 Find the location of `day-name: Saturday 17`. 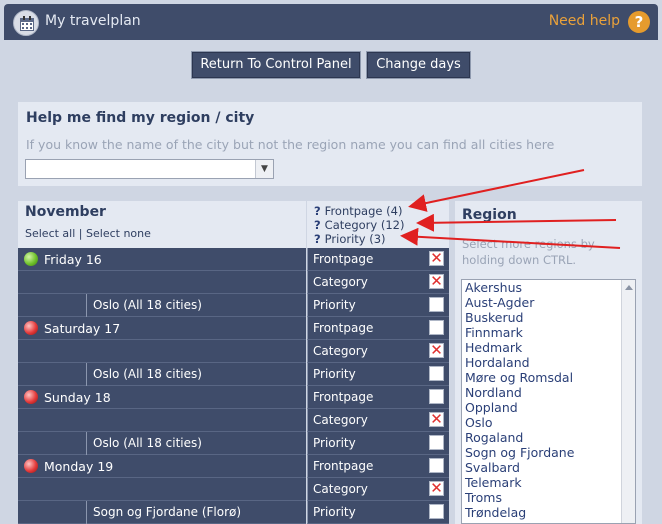

day-name: Saturday 17 is located at coordinates (82, 328).